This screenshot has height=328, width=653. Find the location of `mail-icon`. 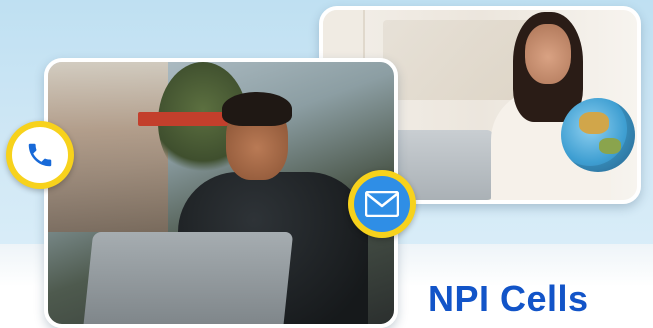

mail-icon is located at coordinates (382, 204).